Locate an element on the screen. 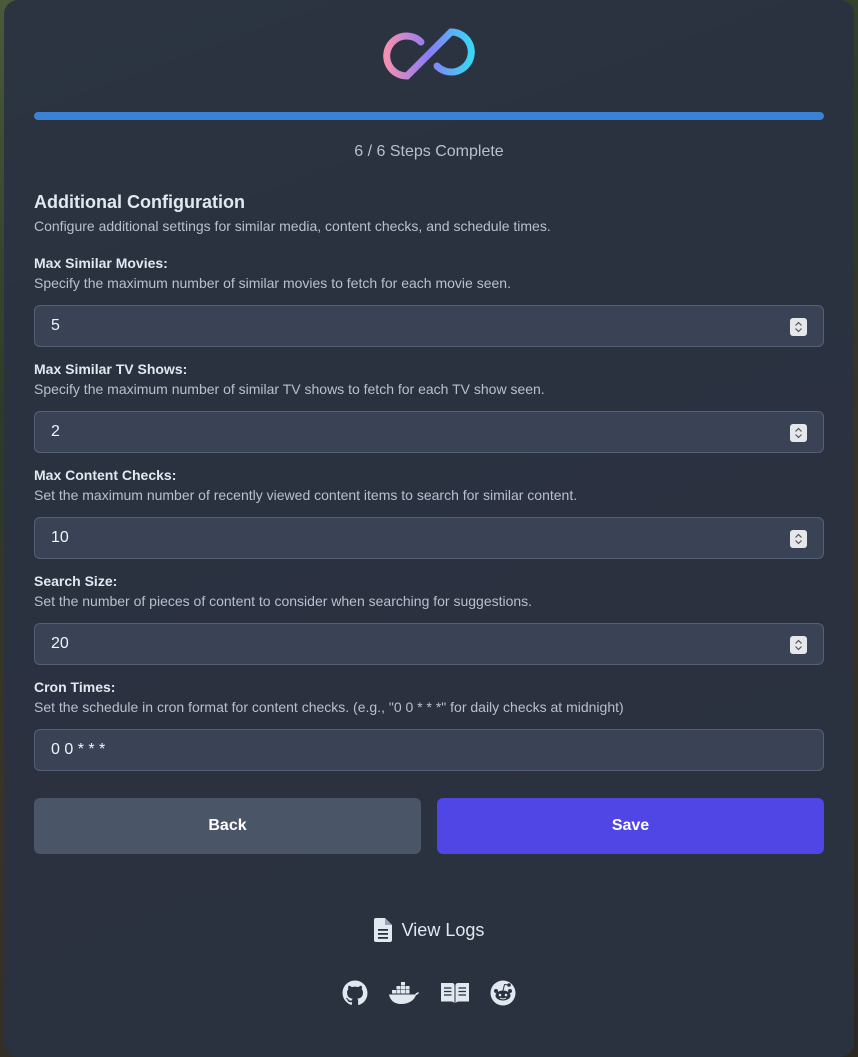 Image resolution: width=858 pixels, height=1057 pixels. field-label: Max Content Checks: is located at coordinates (105, 475).